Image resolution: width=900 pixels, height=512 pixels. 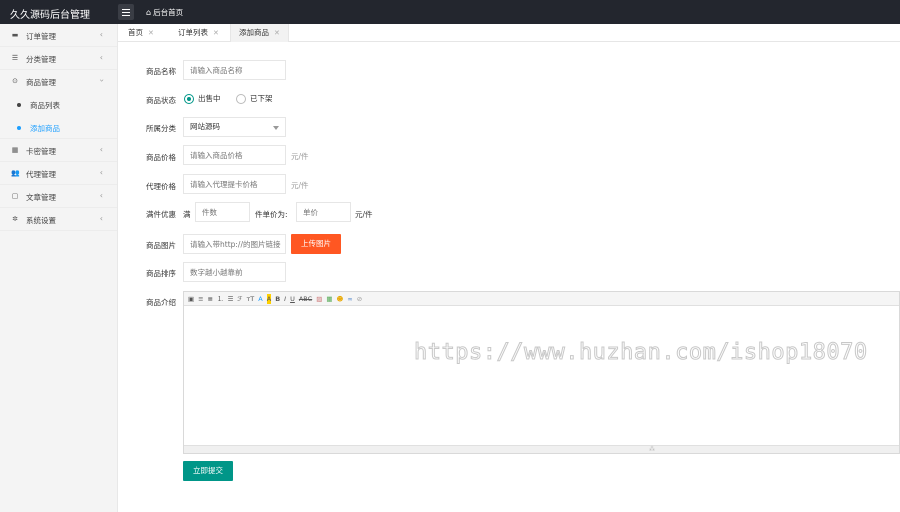 I want to click on sidebar-item-agents: 👥 代理管理 ‹, so click(x=58, y=173).